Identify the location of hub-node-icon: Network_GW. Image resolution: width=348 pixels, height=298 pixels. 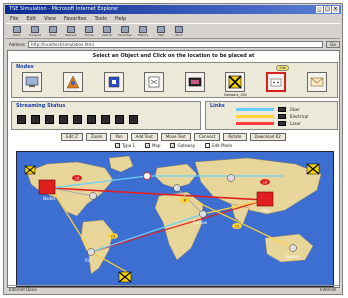
(235, 84).